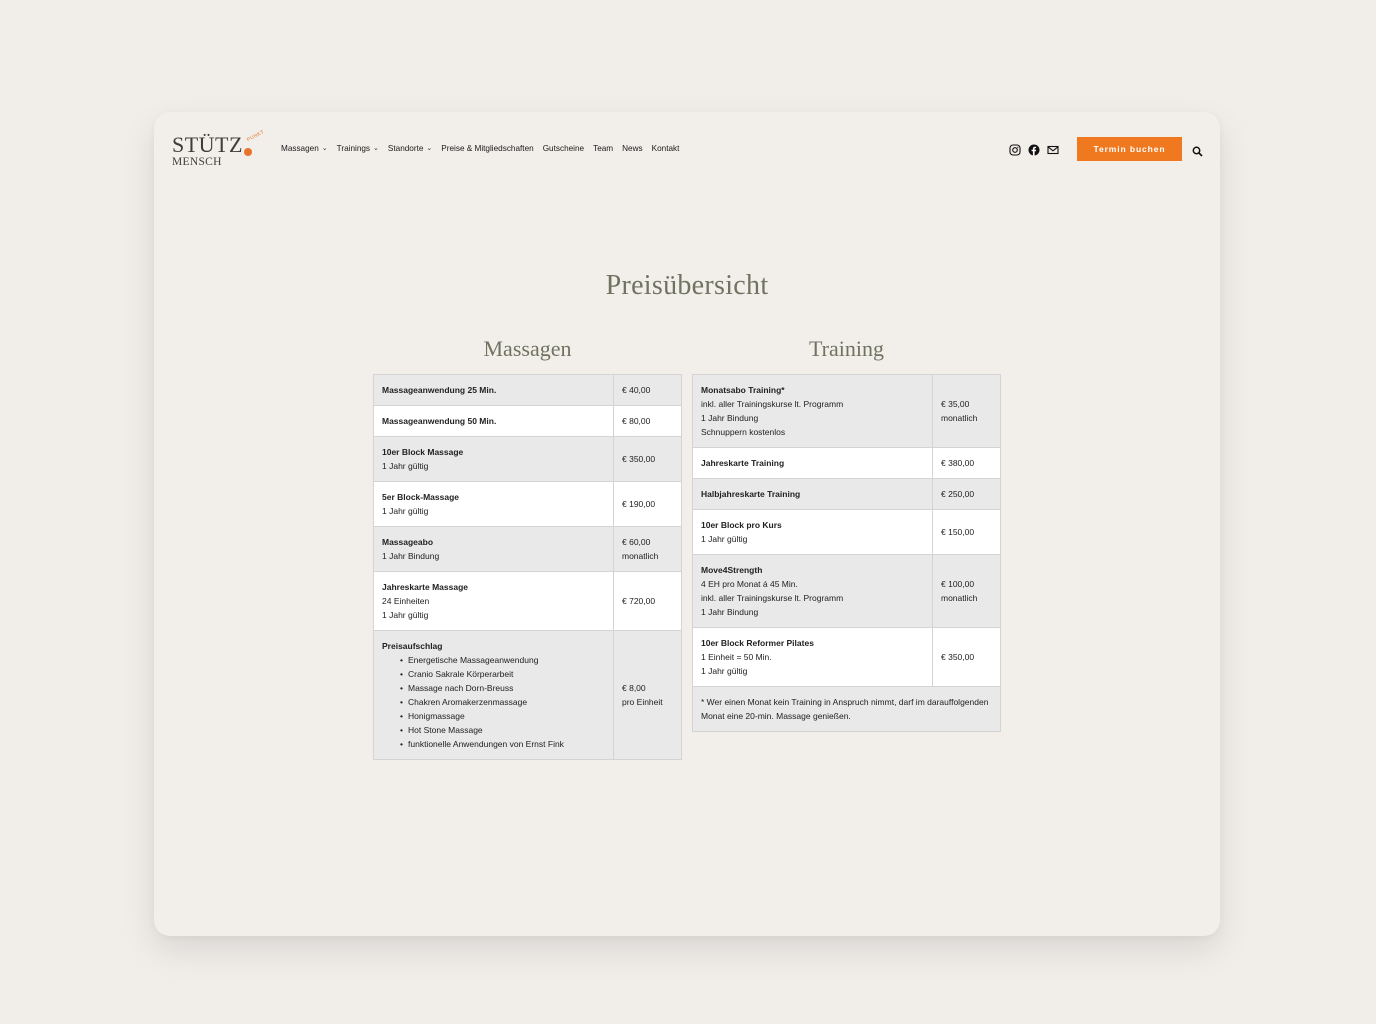  I want to click on instagram-icon, so click(1015, 149).